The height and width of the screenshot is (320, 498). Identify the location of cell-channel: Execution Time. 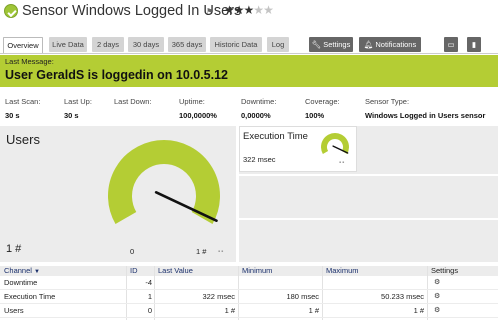
(29, 297).